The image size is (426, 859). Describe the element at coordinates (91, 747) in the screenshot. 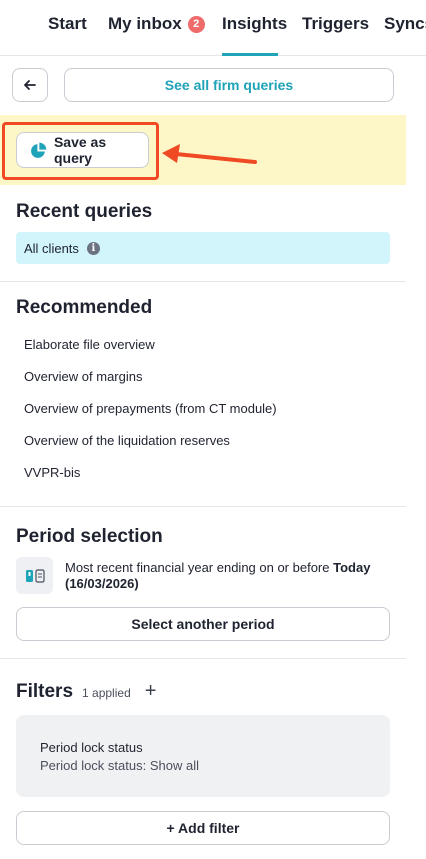

I see `filter-title: Period lock status` at that location.